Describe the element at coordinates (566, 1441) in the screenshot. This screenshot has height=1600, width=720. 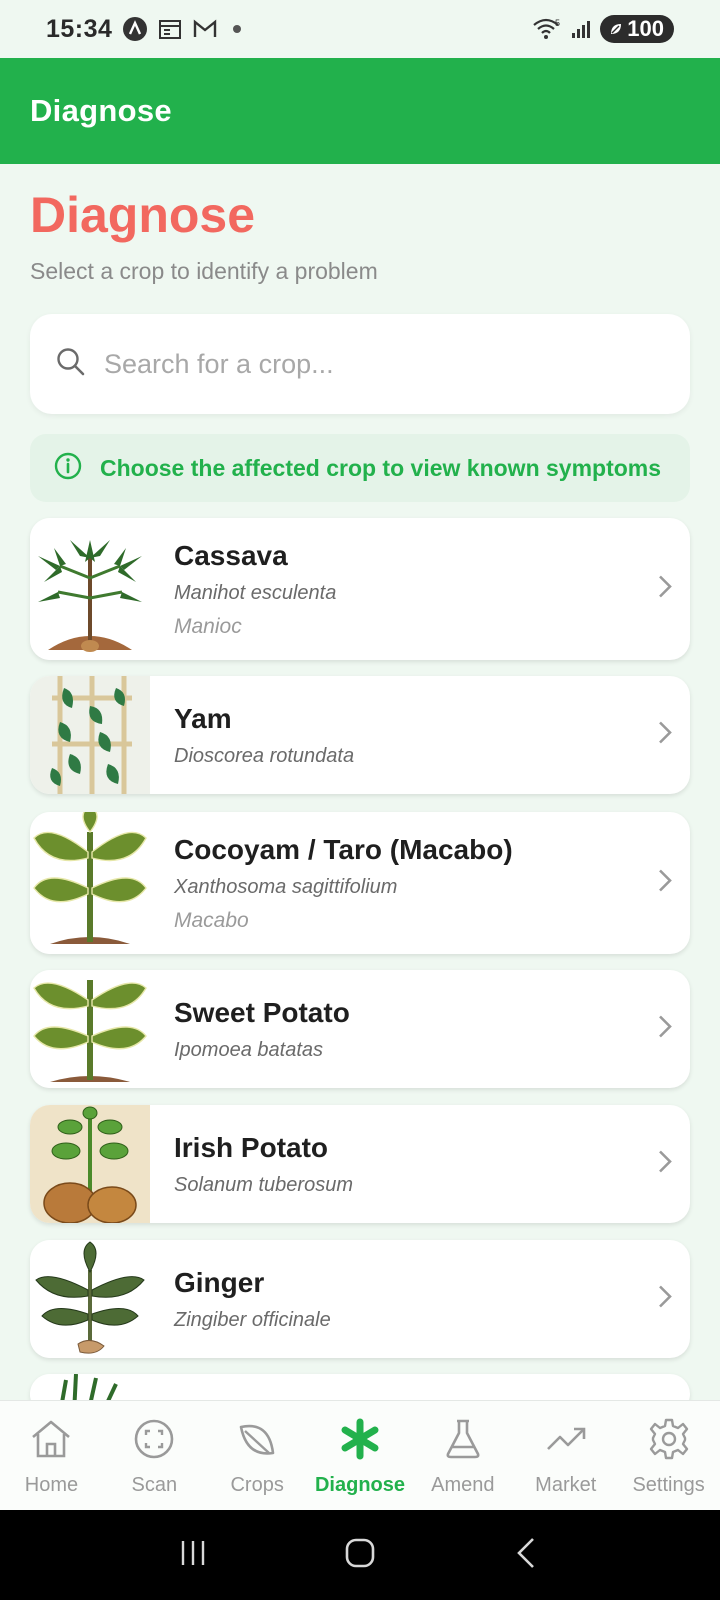
I see `trending-up-icon` at that location.